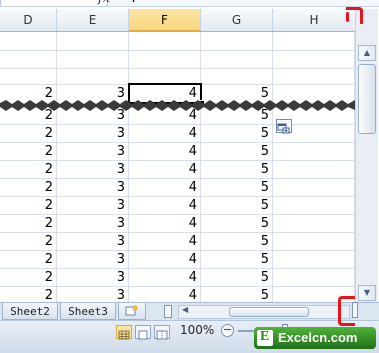  What do you see at coordinates (367, 293) in the screenshot?
I see `scroll-down-button: ▼` at bounding box center [367, 293].